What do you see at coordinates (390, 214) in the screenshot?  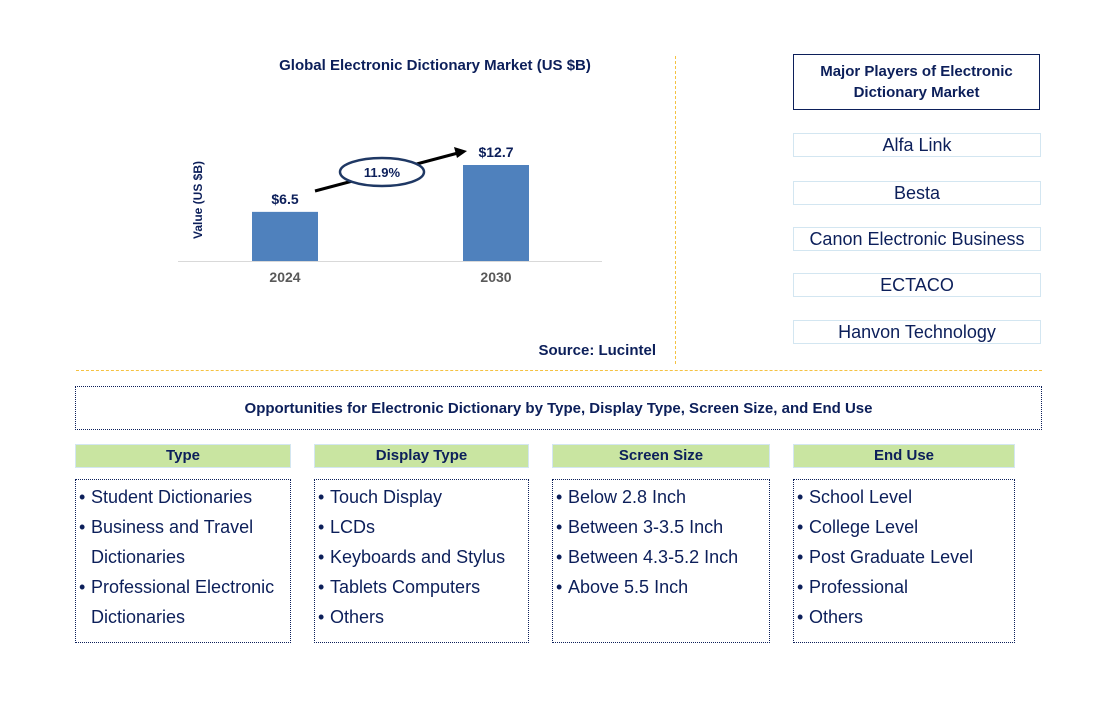 I see `bar-chart: Value (US $B) $6.5 2024 $12.7 2030 11.9%` at bounding box center [390, 214].